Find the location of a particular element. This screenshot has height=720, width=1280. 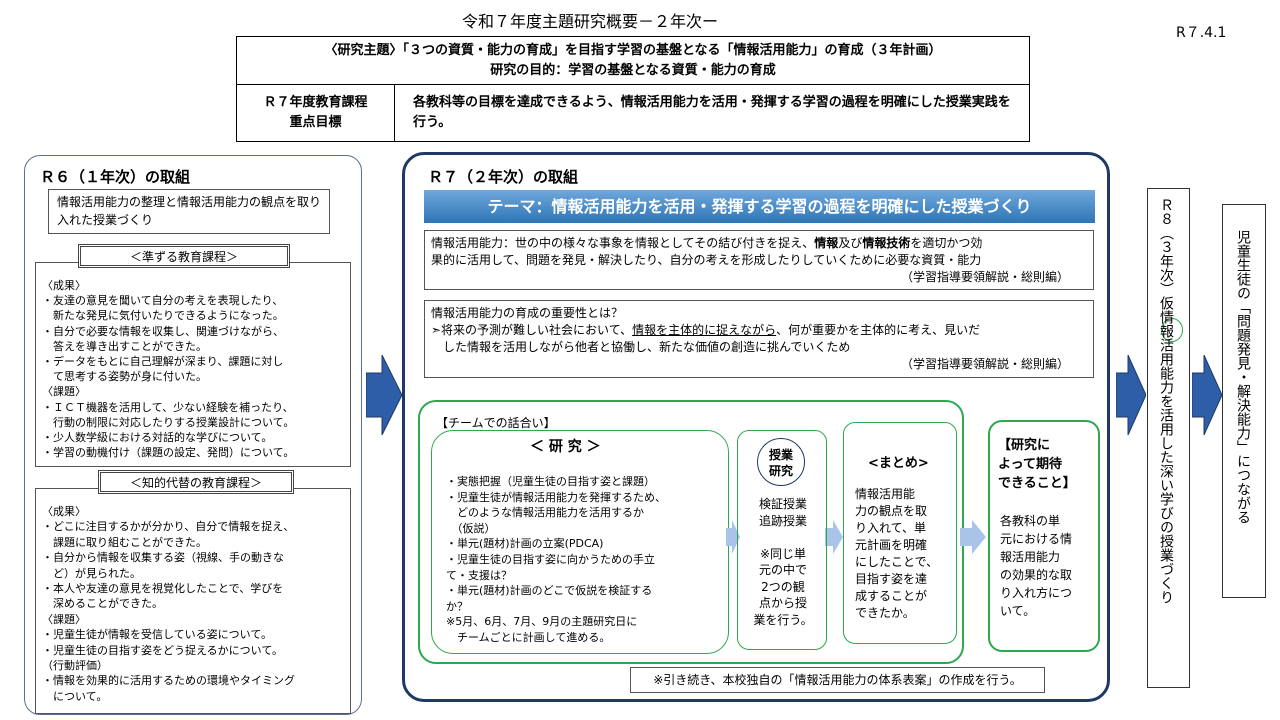

r6-title: Ｒ６（１年次）の取組 is located at coordinates (115, 177).